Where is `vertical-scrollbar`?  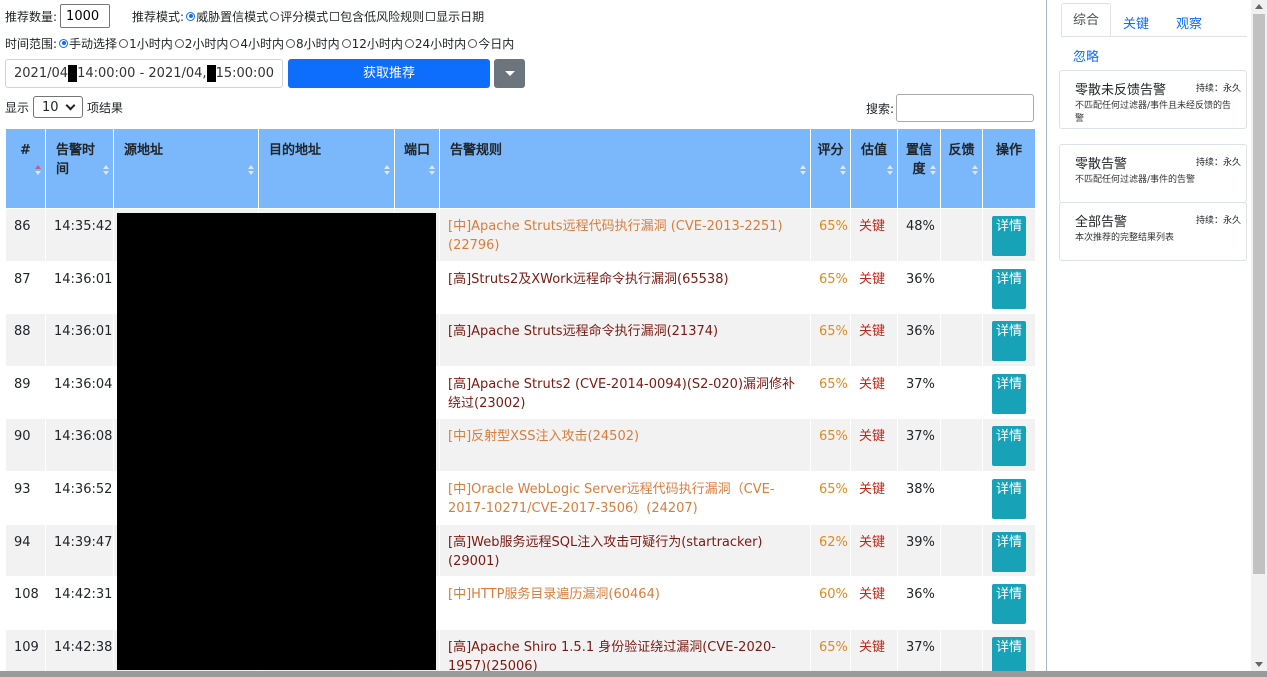
vertical-scrollbar is located at coordinates (1259, 335).